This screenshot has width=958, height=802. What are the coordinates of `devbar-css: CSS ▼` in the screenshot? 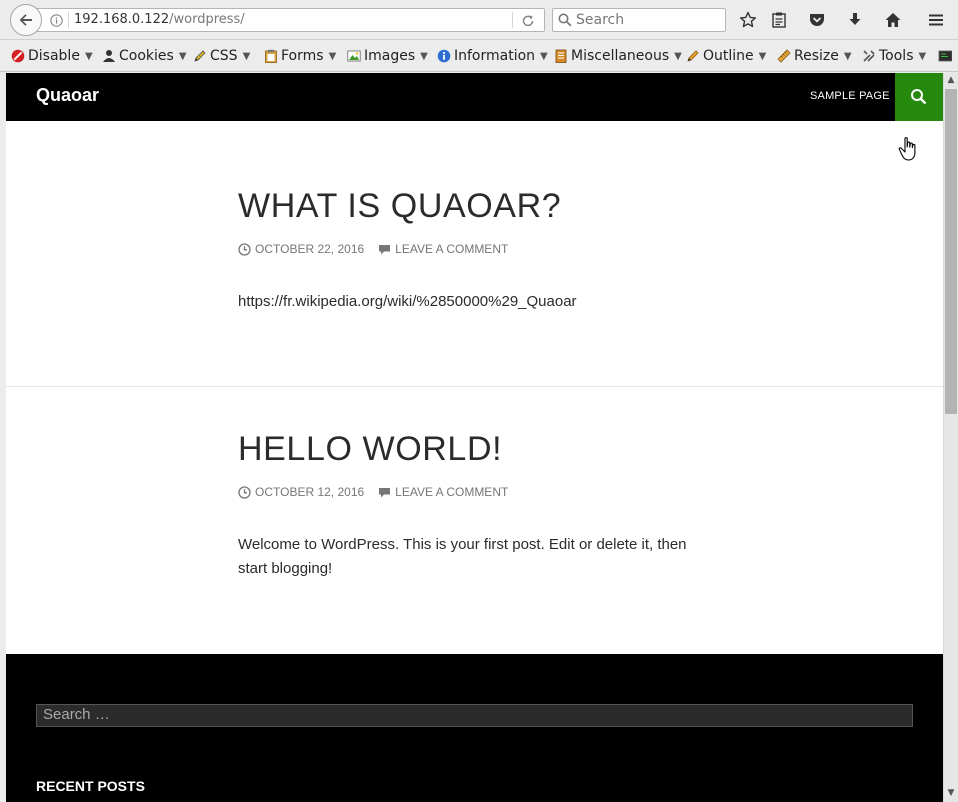 It's located at (221, 56).